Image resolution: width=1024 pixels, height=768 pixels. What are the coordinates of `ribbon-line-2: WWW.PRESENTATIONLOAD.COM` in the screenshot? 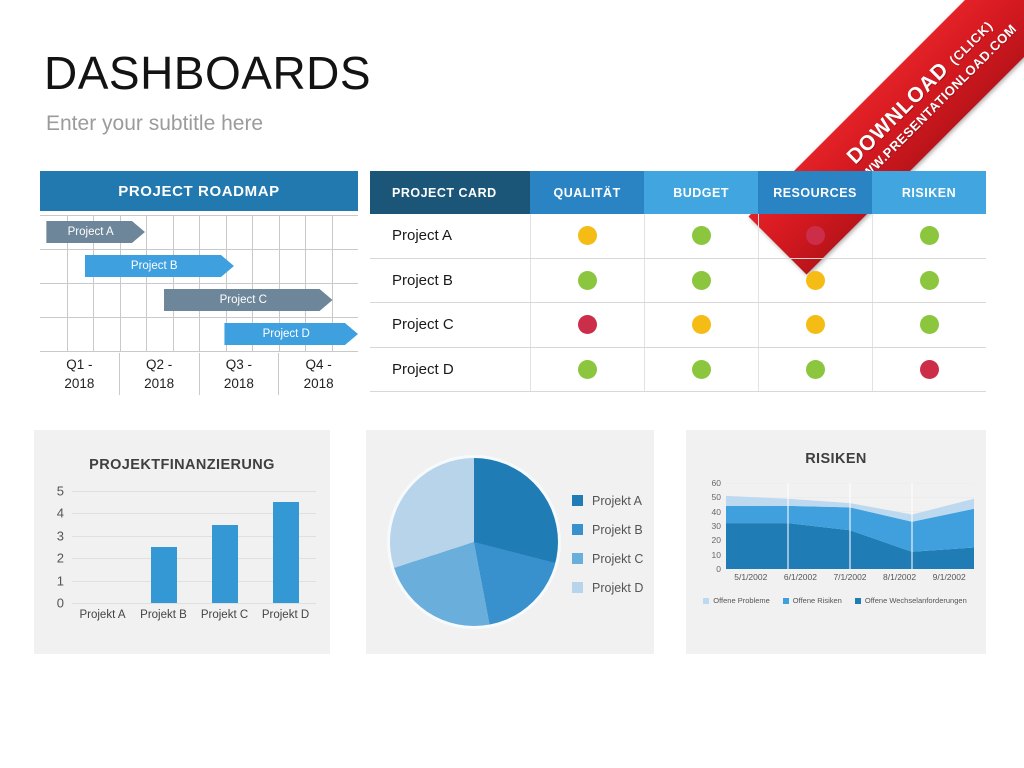 It's located at (935, 106).